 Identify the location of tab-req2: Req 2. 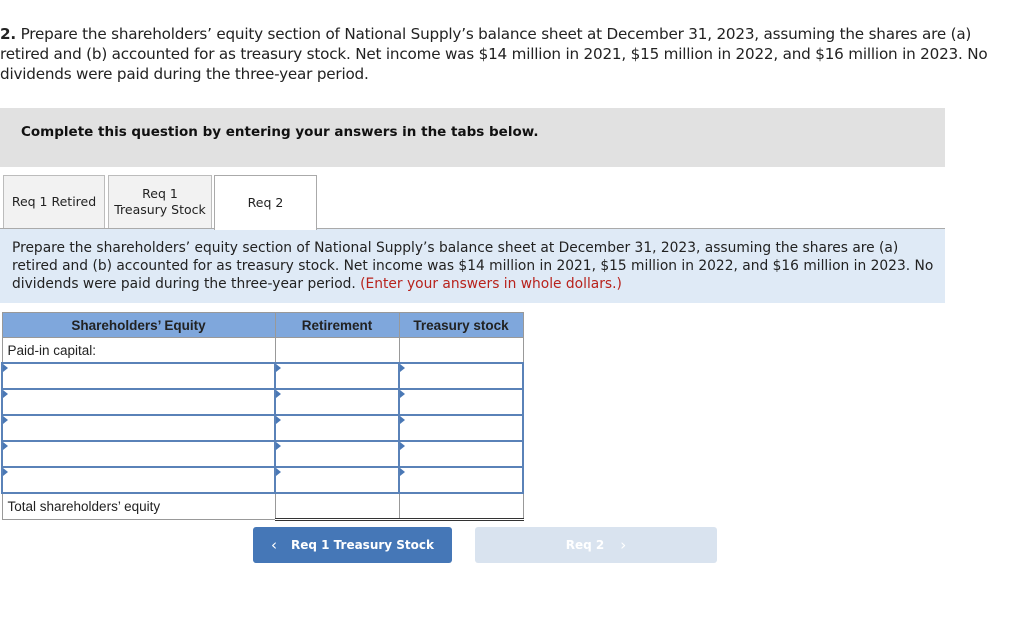
(265, 202).